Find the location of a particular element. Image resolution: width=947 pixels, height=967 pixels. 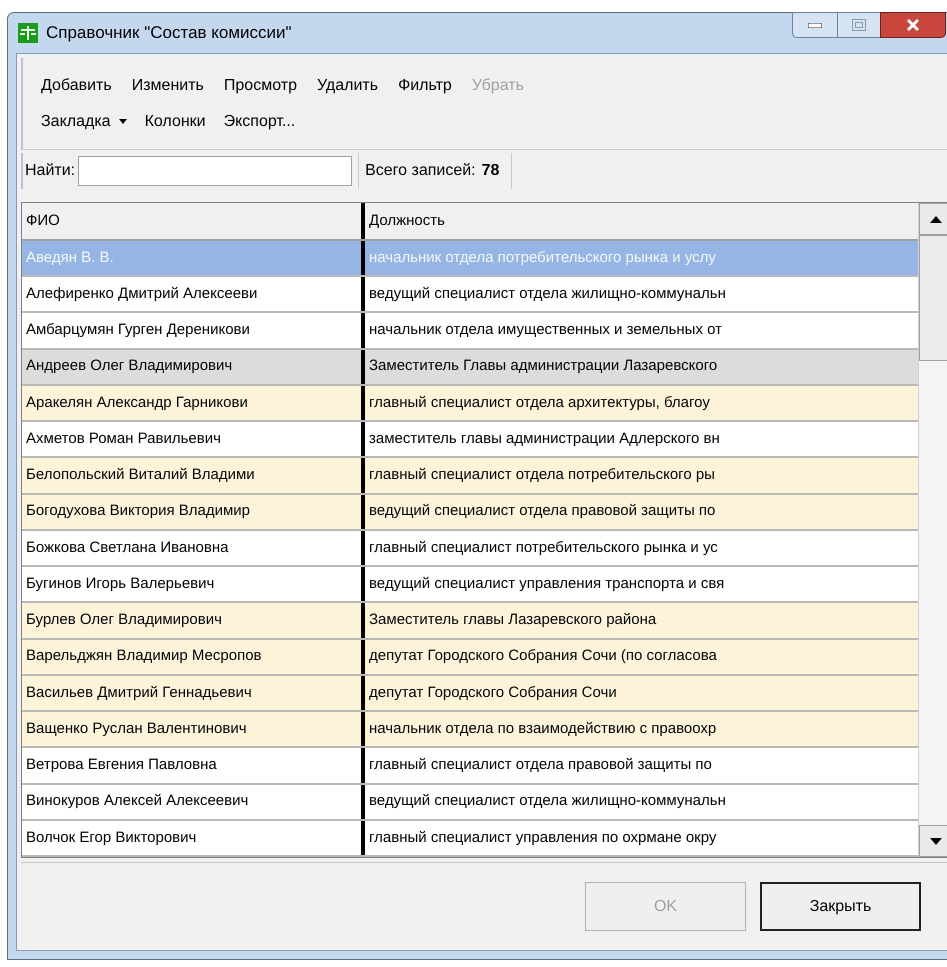

close-icon is located at coordinates (913, 25).